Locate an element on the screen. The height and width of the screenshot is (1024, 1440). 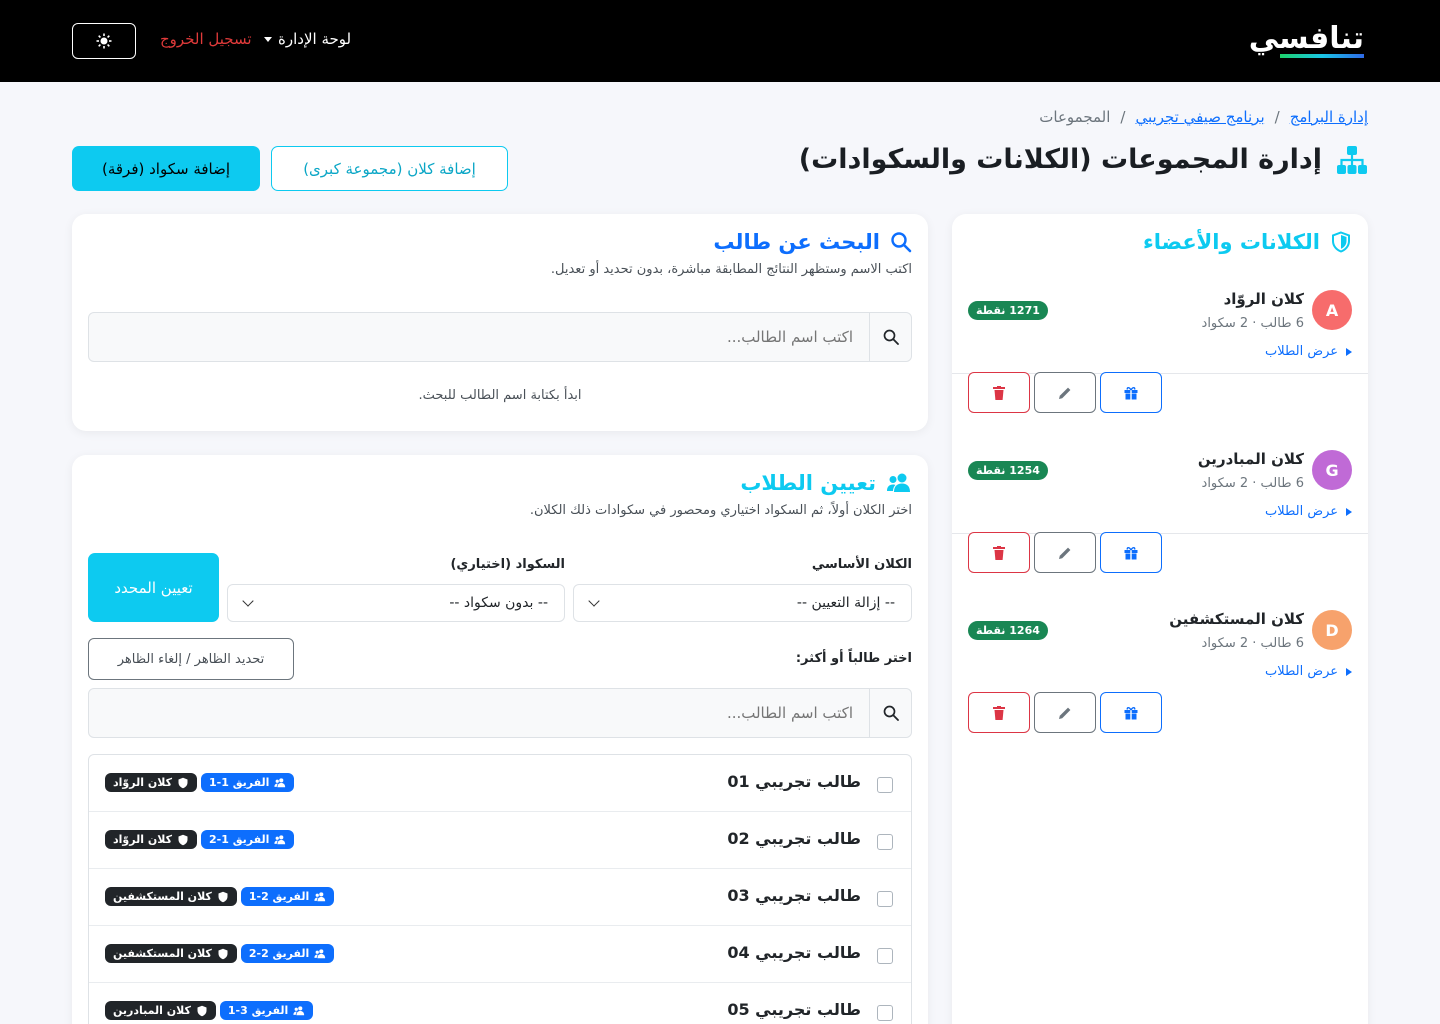
edit-clan-button is located at coordinates (1065, 712).